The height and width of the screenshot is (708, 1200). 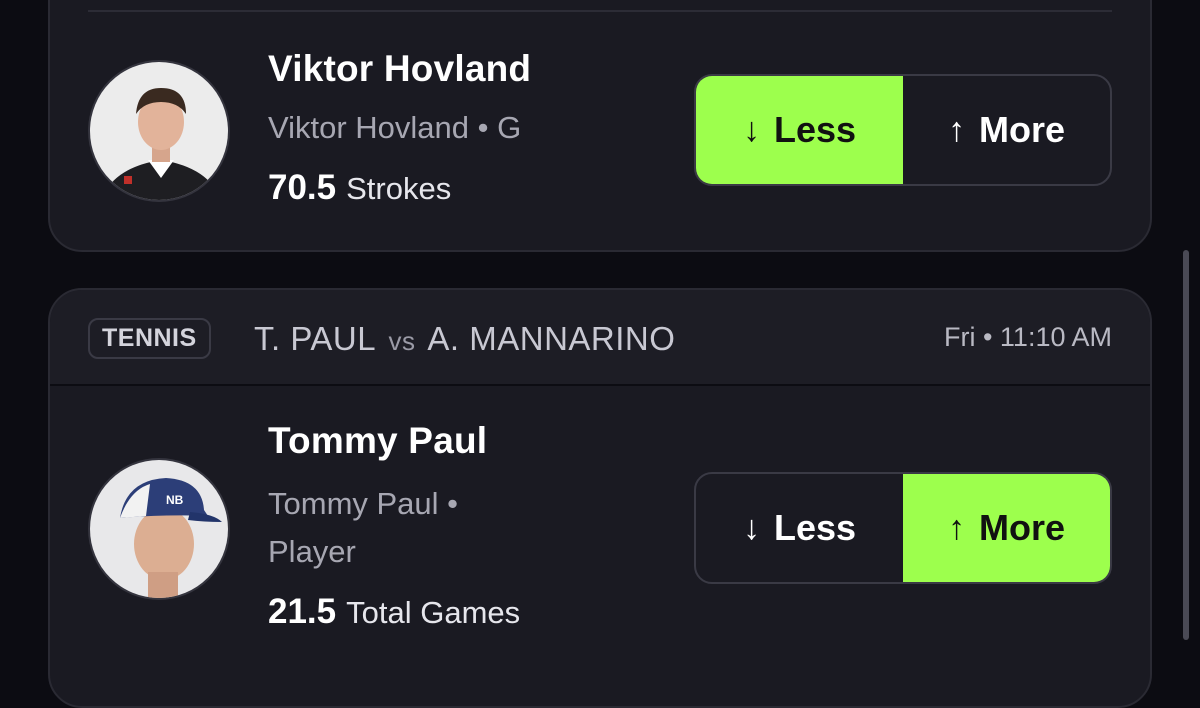 What do you see at coordinates (600, 11) in the screenshot?
I see `divider` at bounding box center [600, 11].